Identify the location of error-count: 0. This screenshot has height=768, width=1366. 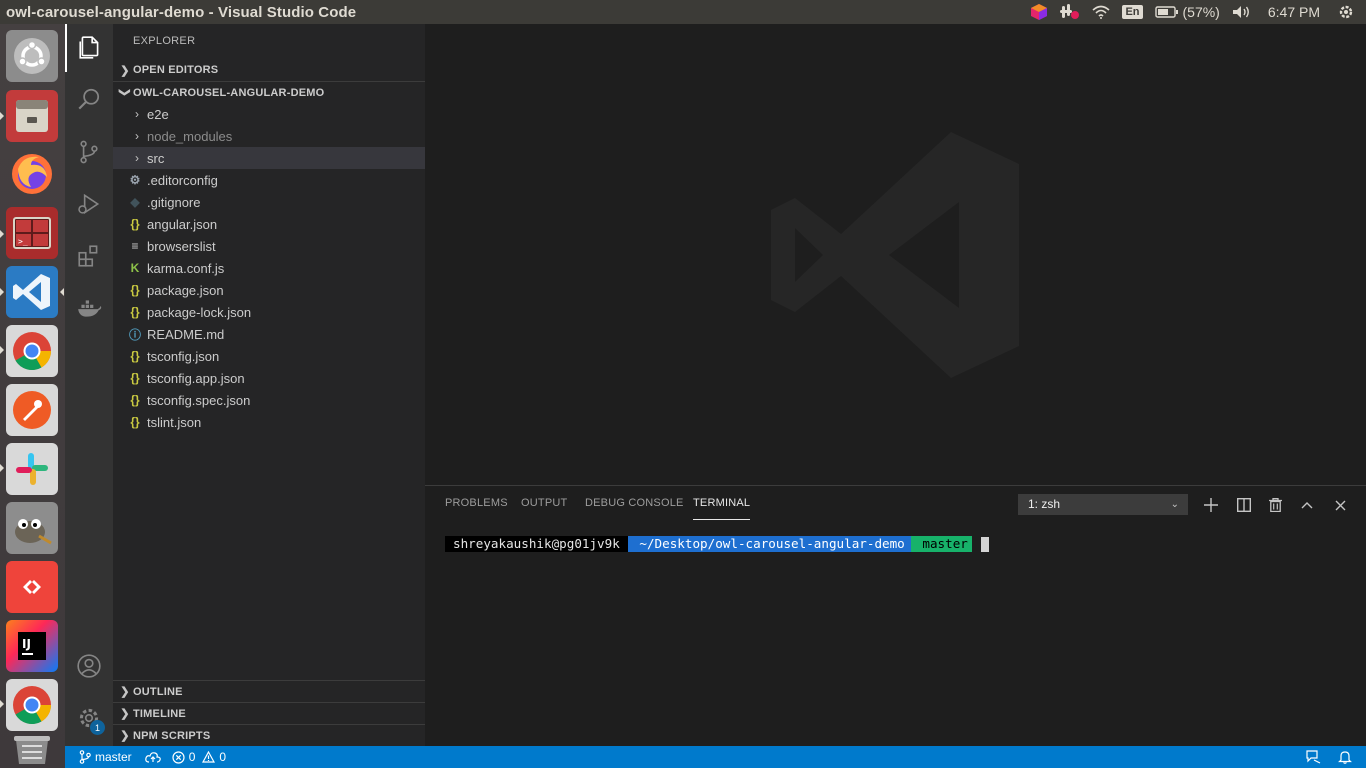
(192, 757).